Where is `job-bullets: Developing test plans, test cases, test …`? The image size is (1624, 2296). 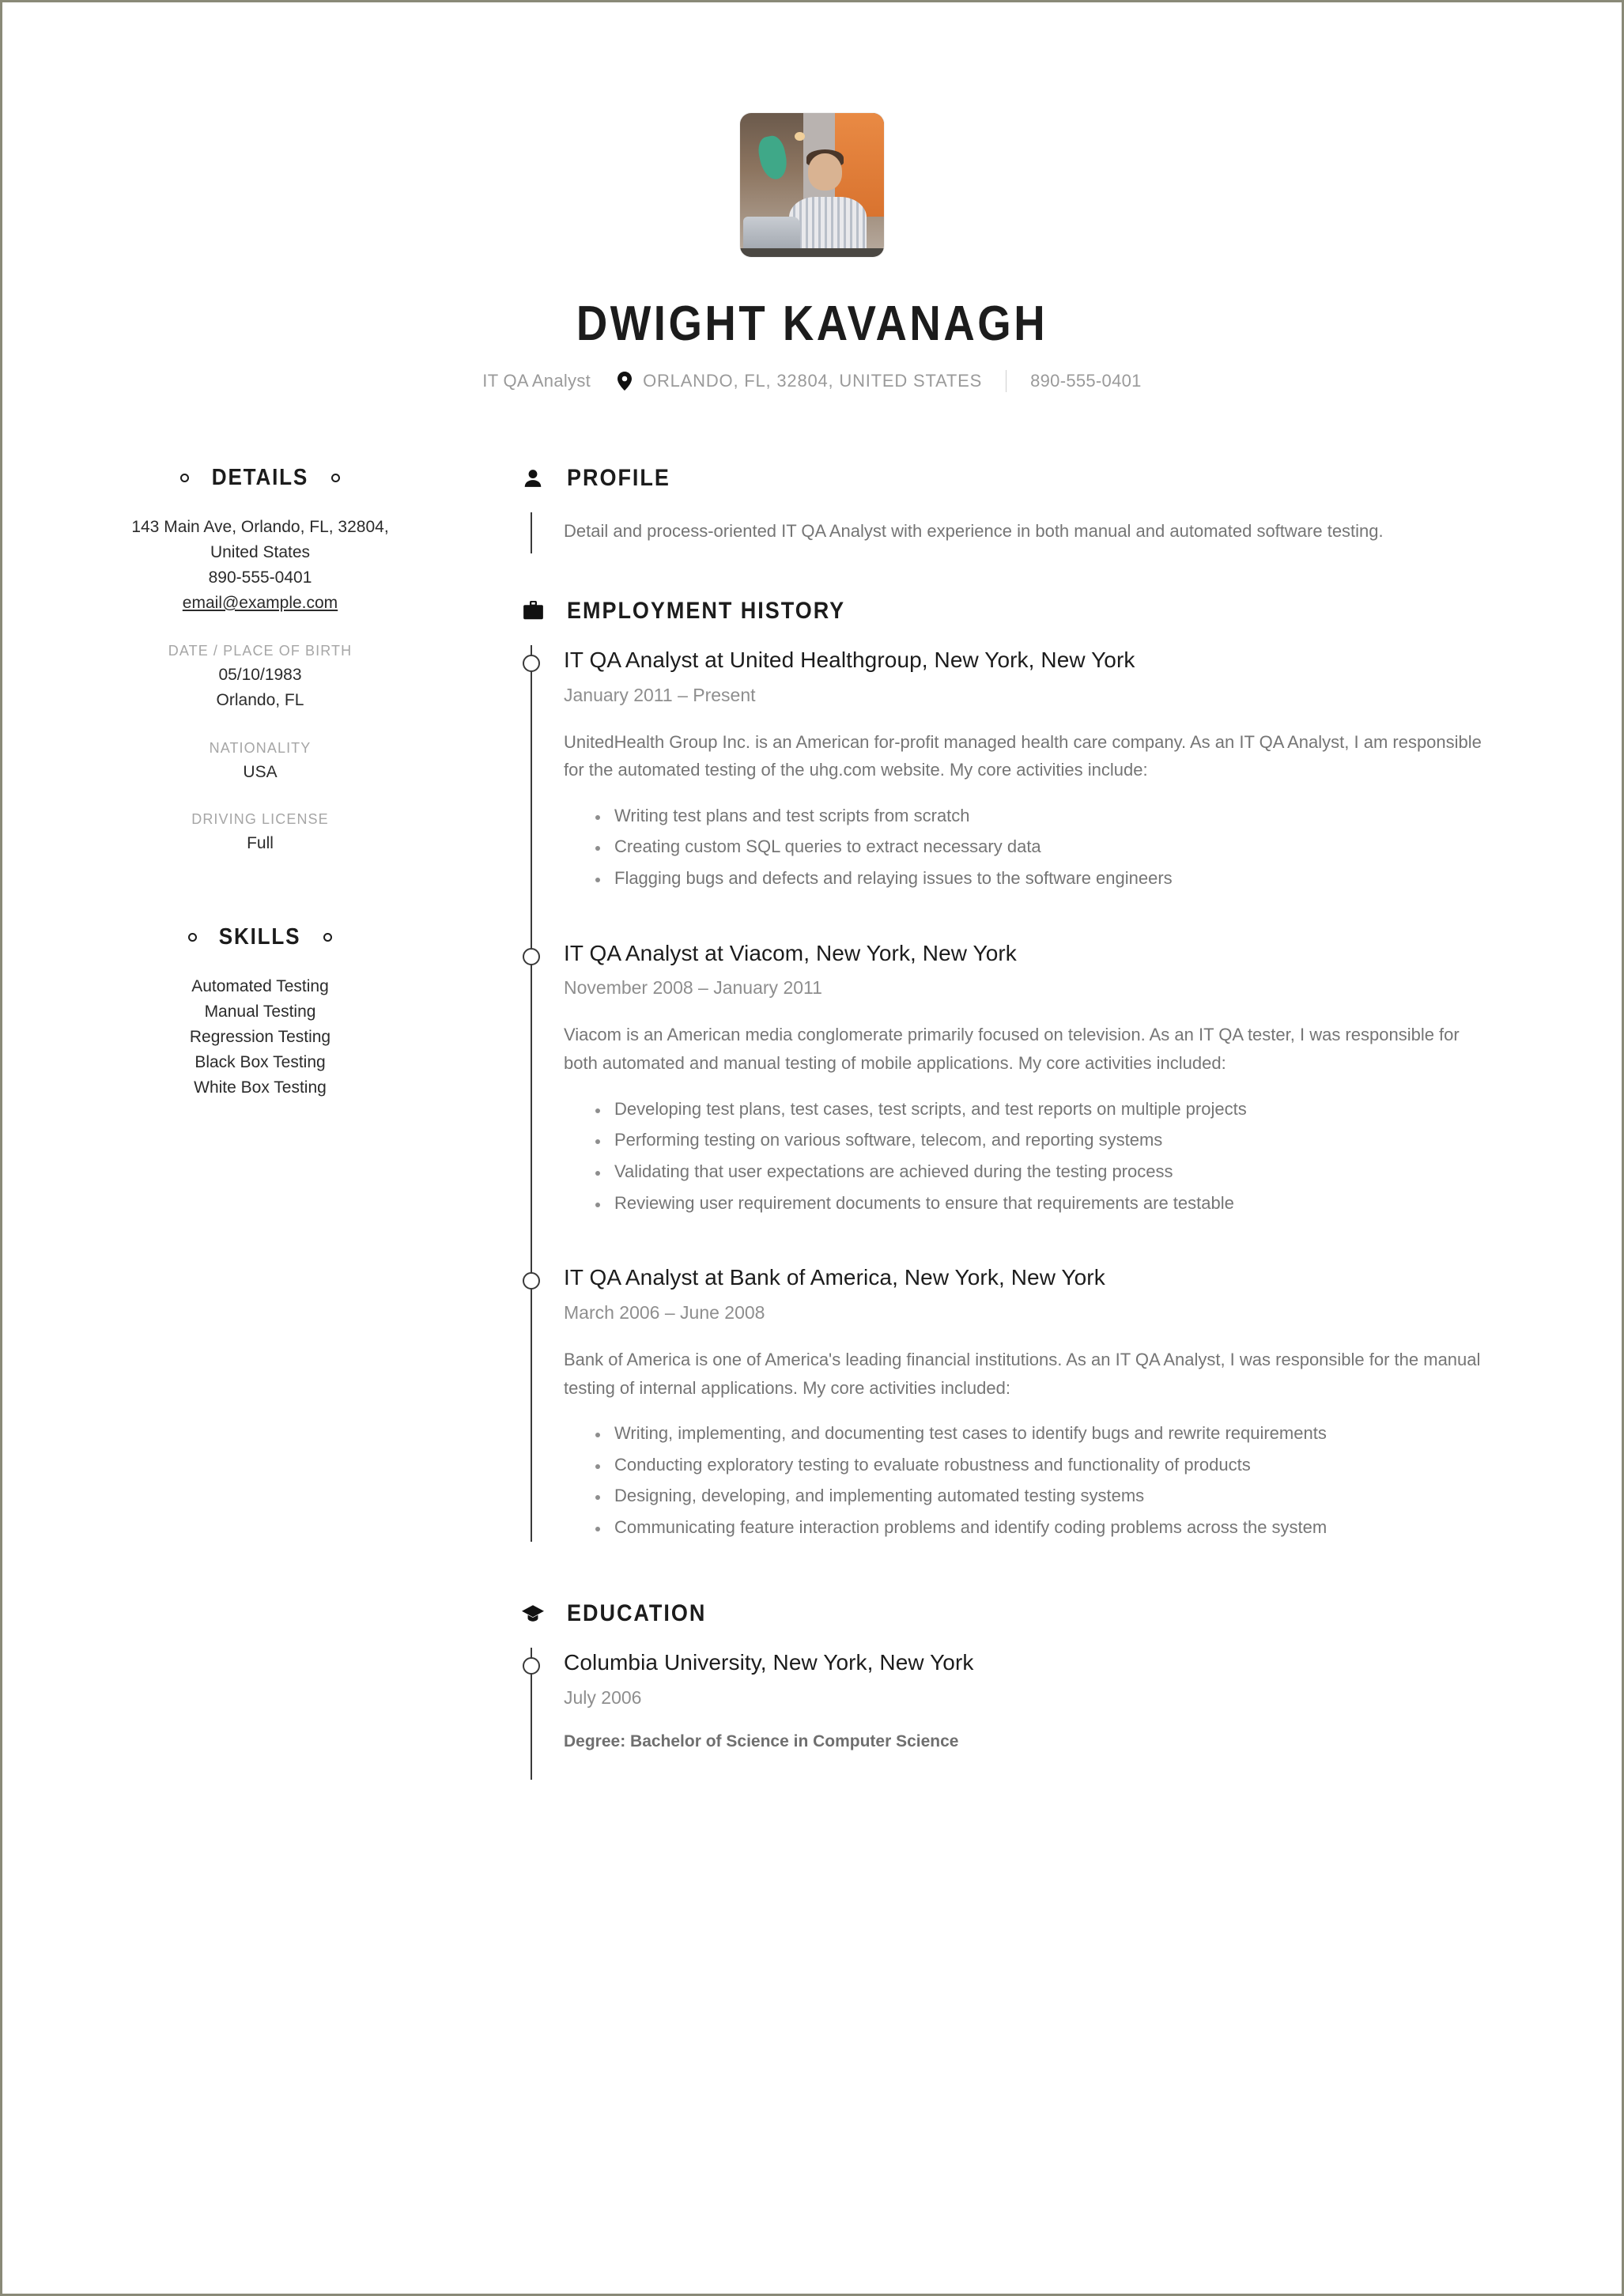 job-bullets: Developing test plans, test cases, test … is located at coordinates (1030, 1156).